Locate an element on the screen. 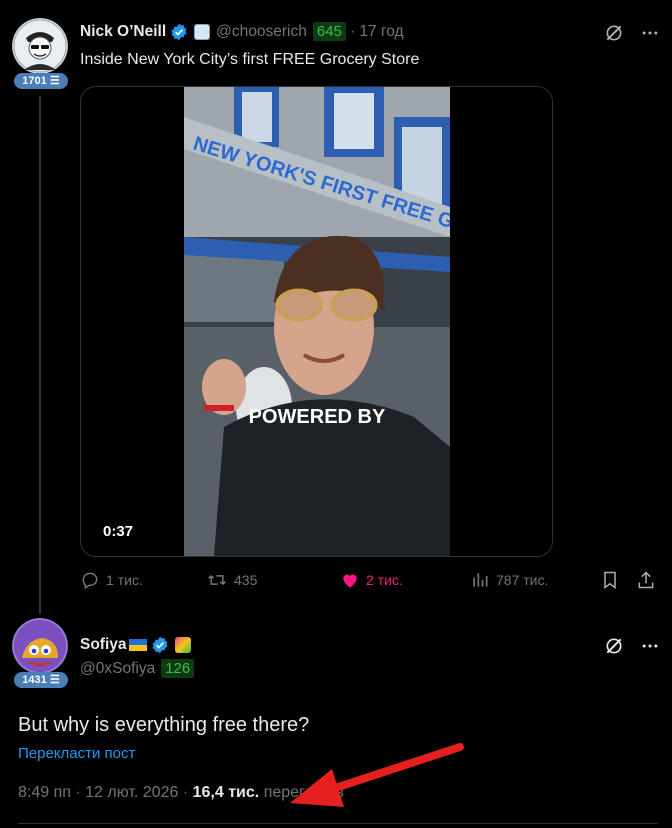 This screenshot has height=828, width=672. repost-button: 435 is located at coordinates (231, 580).